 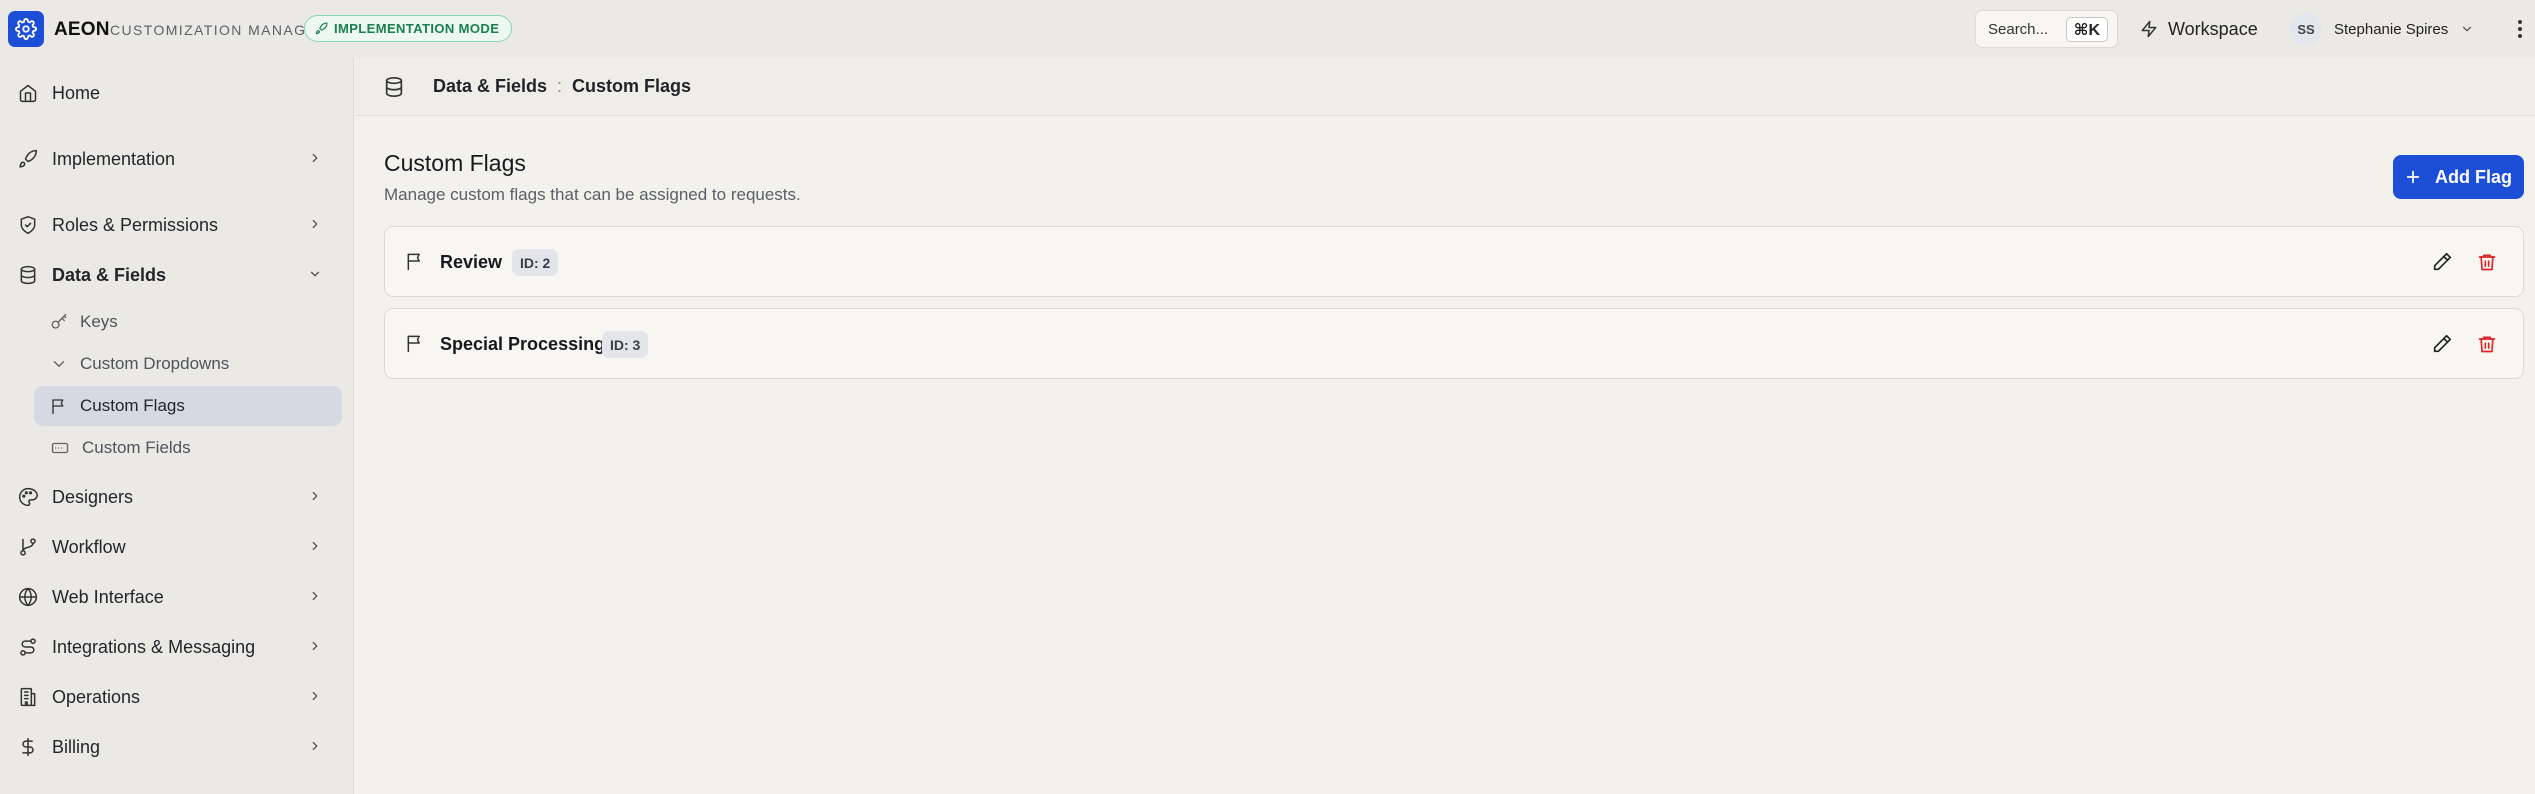 I want to click on sidebar-item-home: Home, so click(x=177, y=93).